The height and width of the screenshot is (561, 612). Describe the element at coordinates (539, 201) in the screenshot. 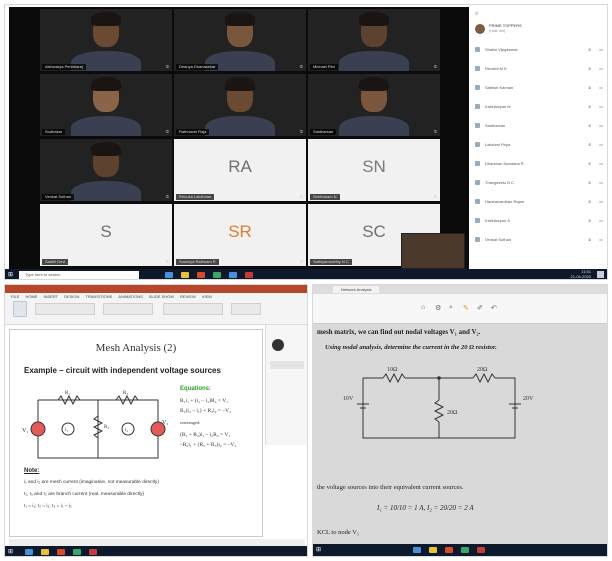

I see `participant-row: Harshavardhan Rajan ⦸ ▭` at that location.